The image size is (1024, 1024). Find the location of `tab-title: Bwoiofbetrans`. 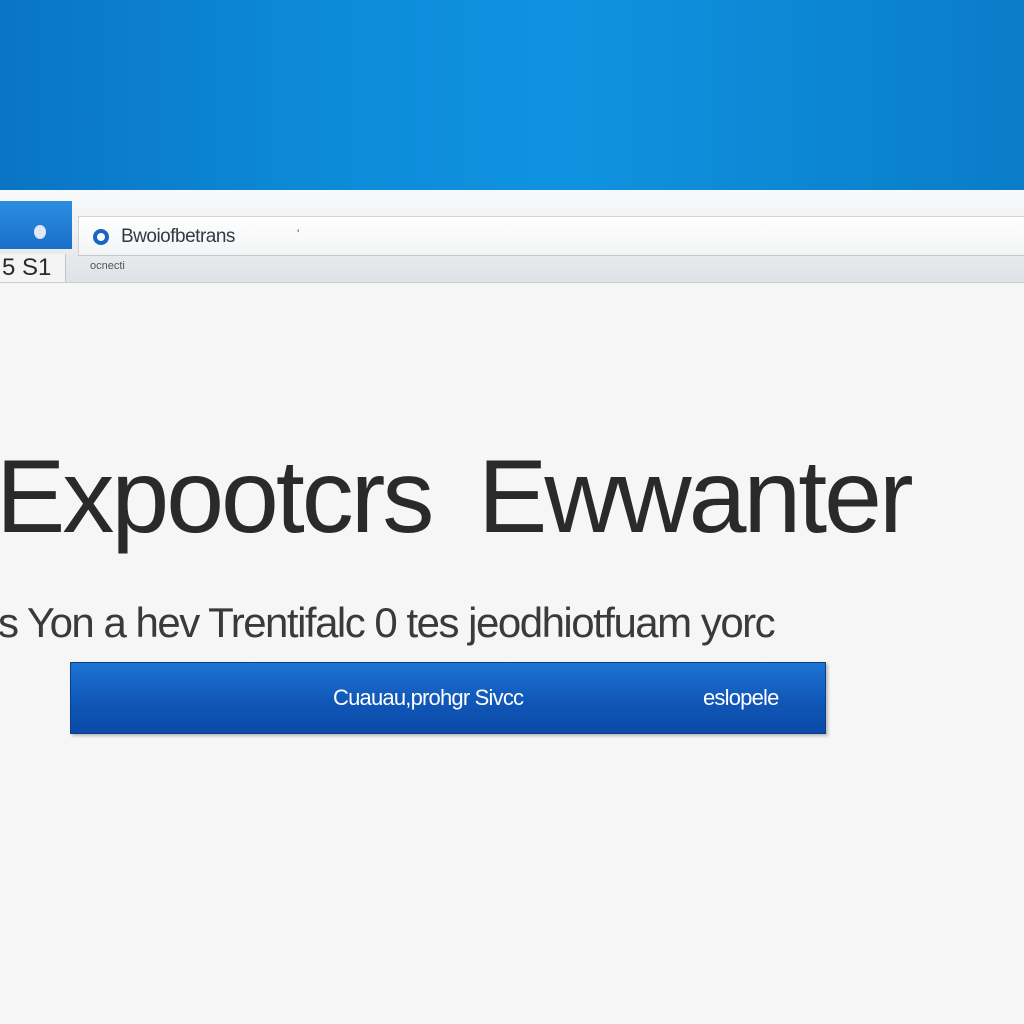

tab-title: Bwoiofbetrans is located at coordinates (178, 236).